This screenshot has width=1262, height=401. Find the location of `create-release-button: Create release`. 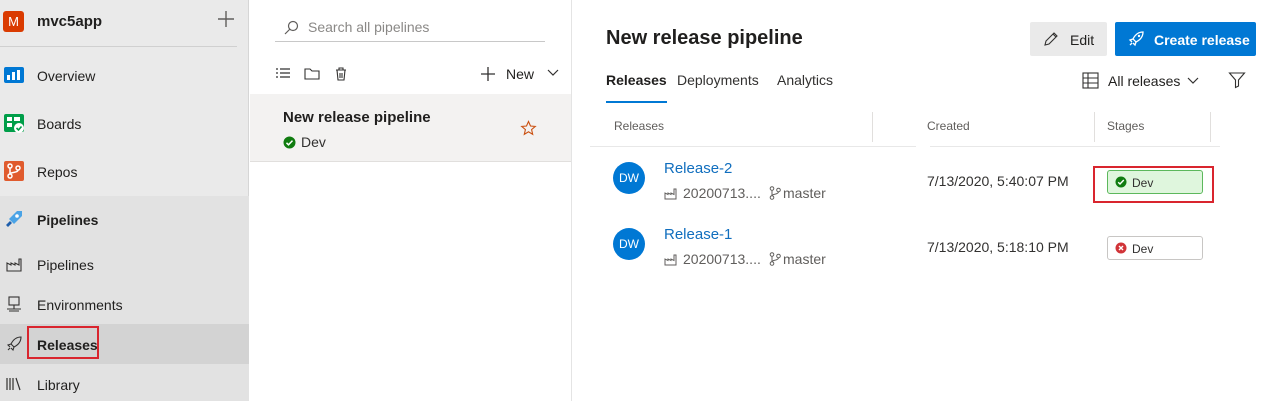

create-release-button: Create release is located at coordinates (1185, 39).